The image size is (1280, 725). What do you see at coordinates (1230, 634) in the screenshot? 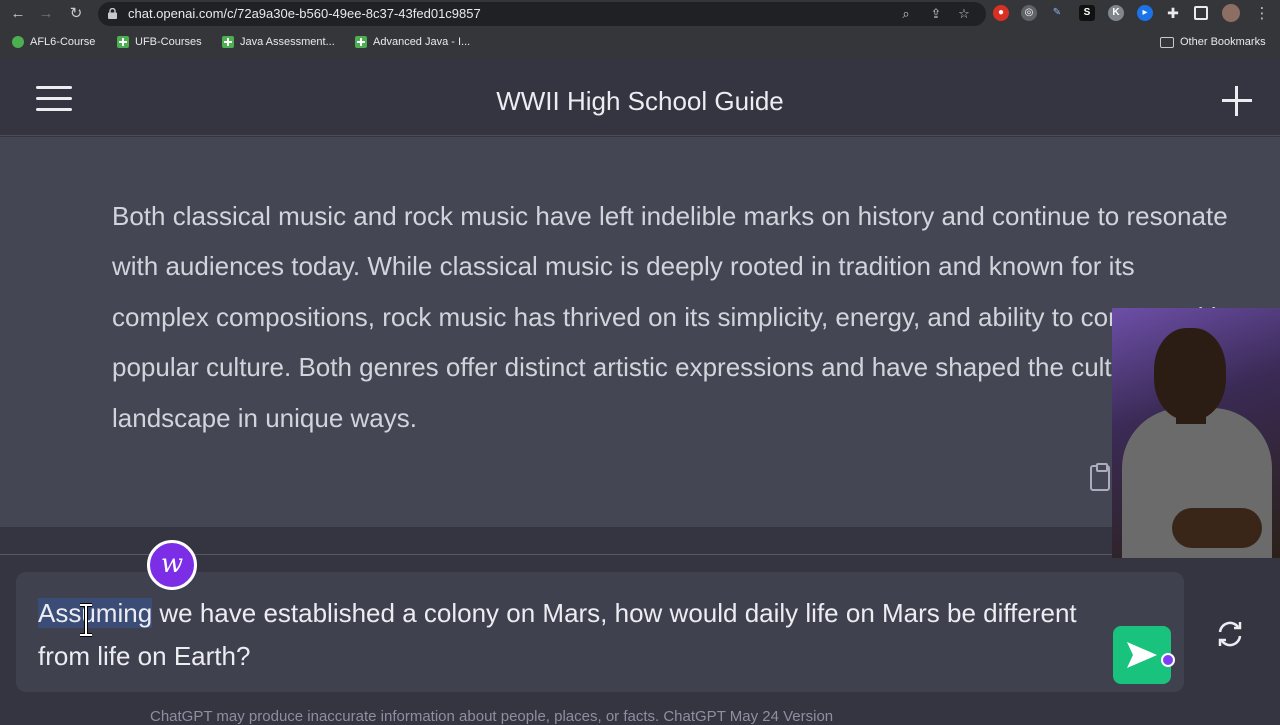
I see `regenerate-icon` at bounding box center [1230, 634].